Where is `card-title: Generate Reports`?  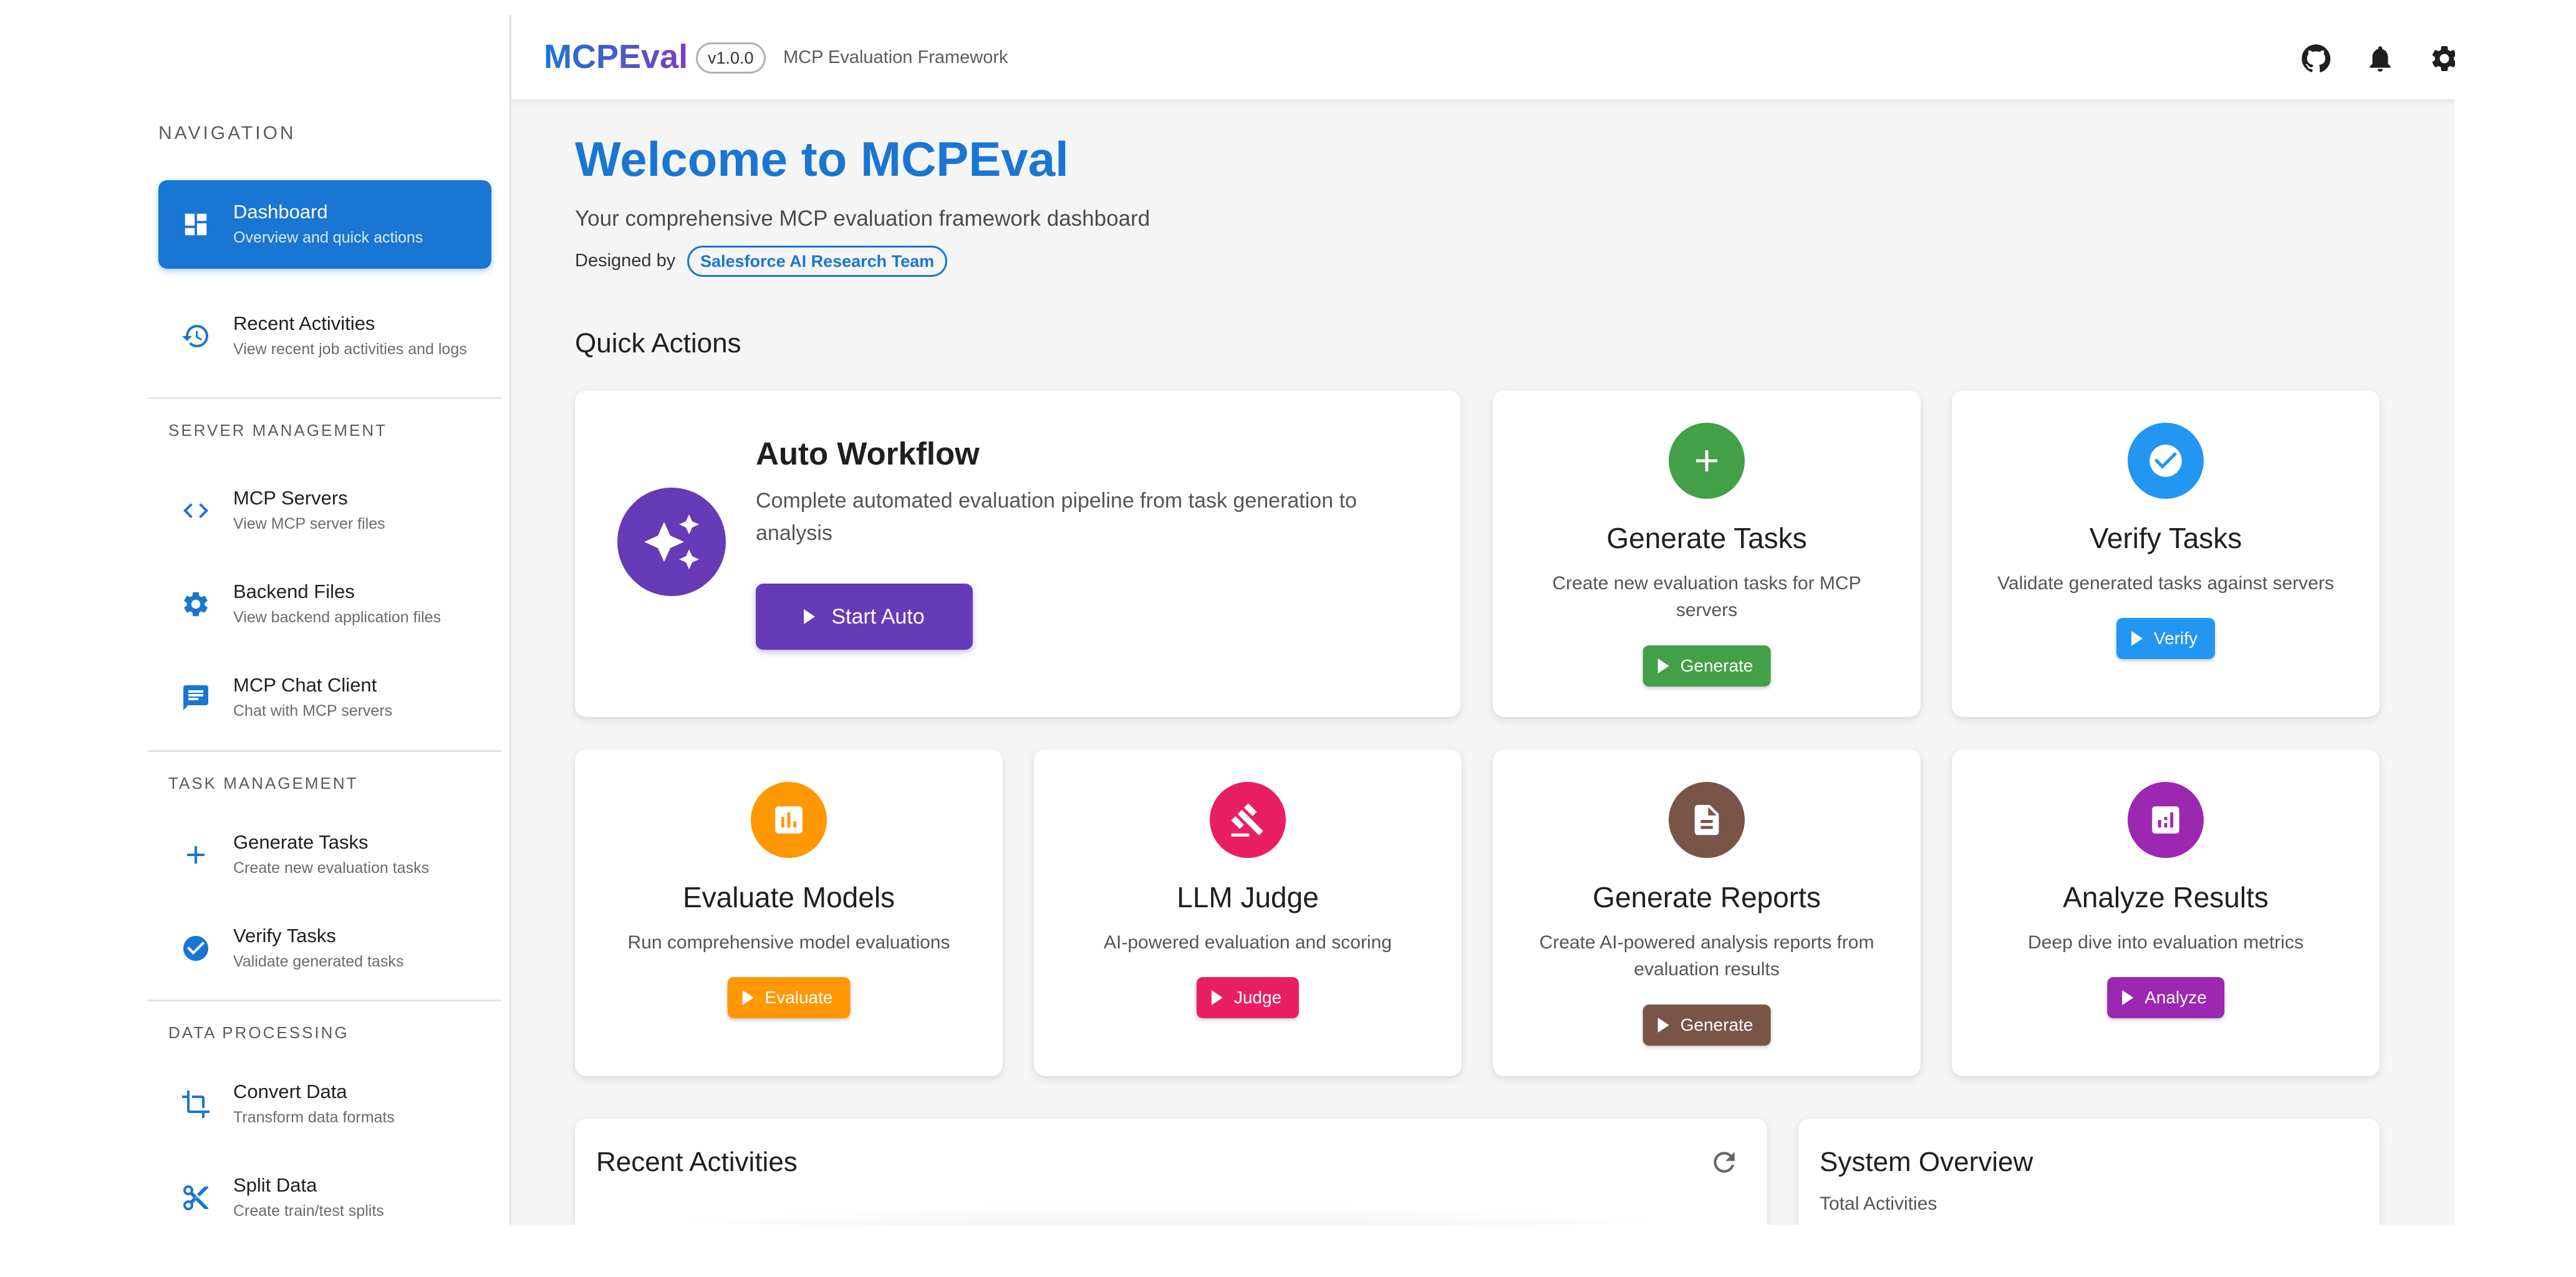 card-title: Generate Reports is located at coordinates (1707, 897).